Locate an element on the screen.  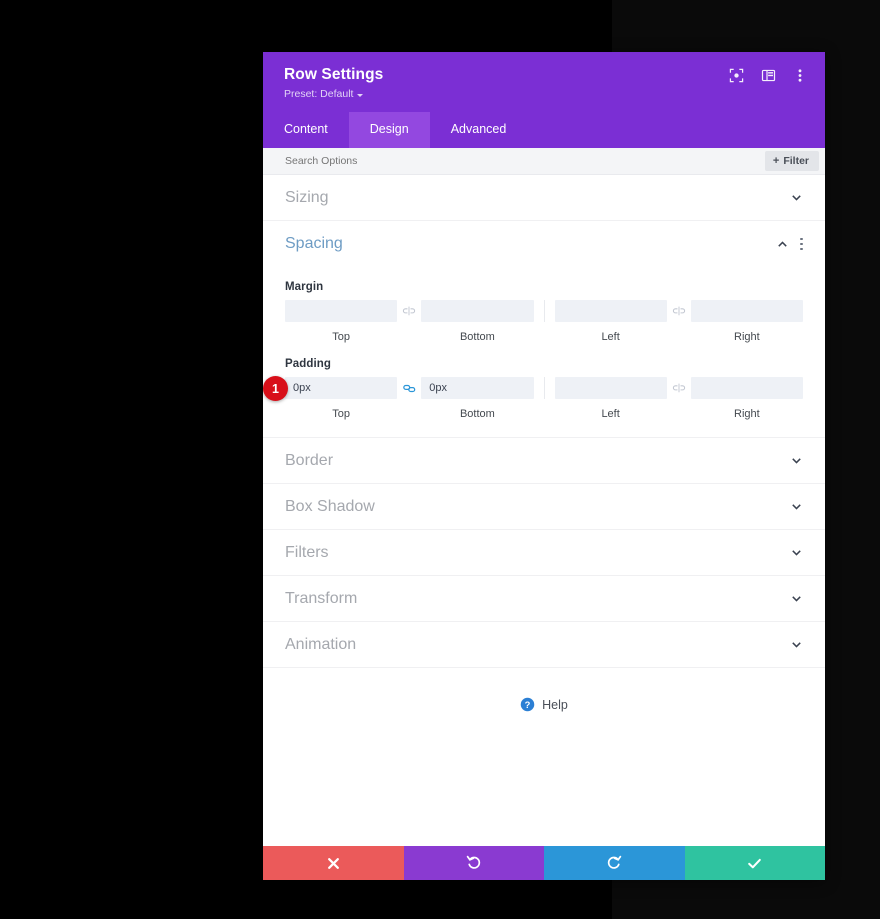
section-spacing-header: Spacing is located at coordinates (544, 244).